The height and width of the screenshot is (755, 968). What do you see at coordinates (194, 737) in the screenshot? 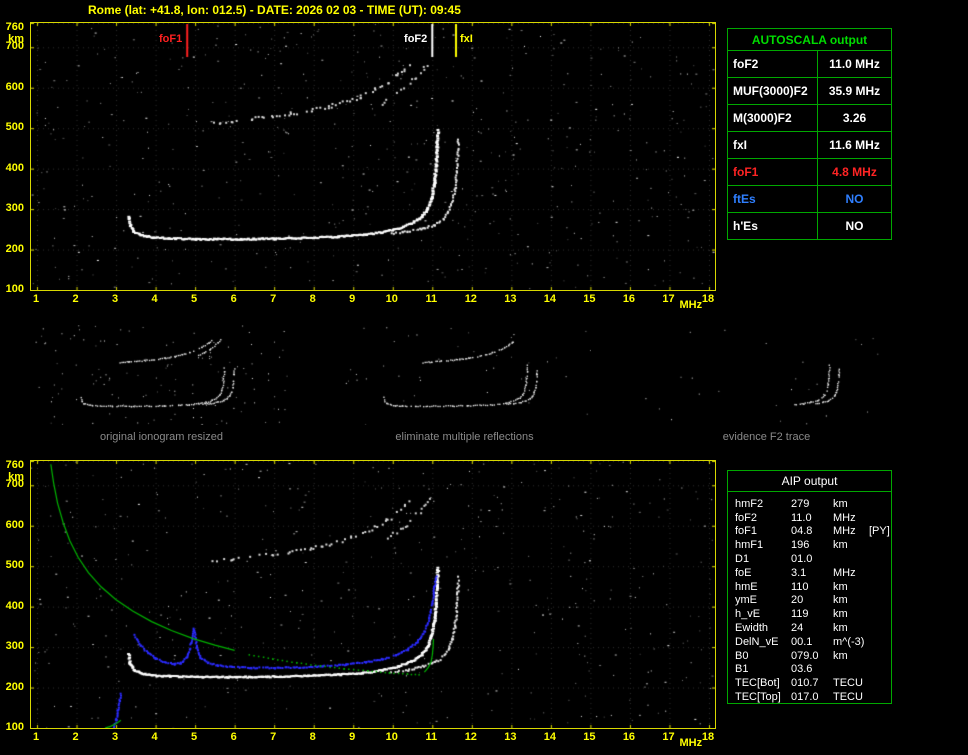
I see `x-axis-tick-label: 5` at bounding box center [194, 737].